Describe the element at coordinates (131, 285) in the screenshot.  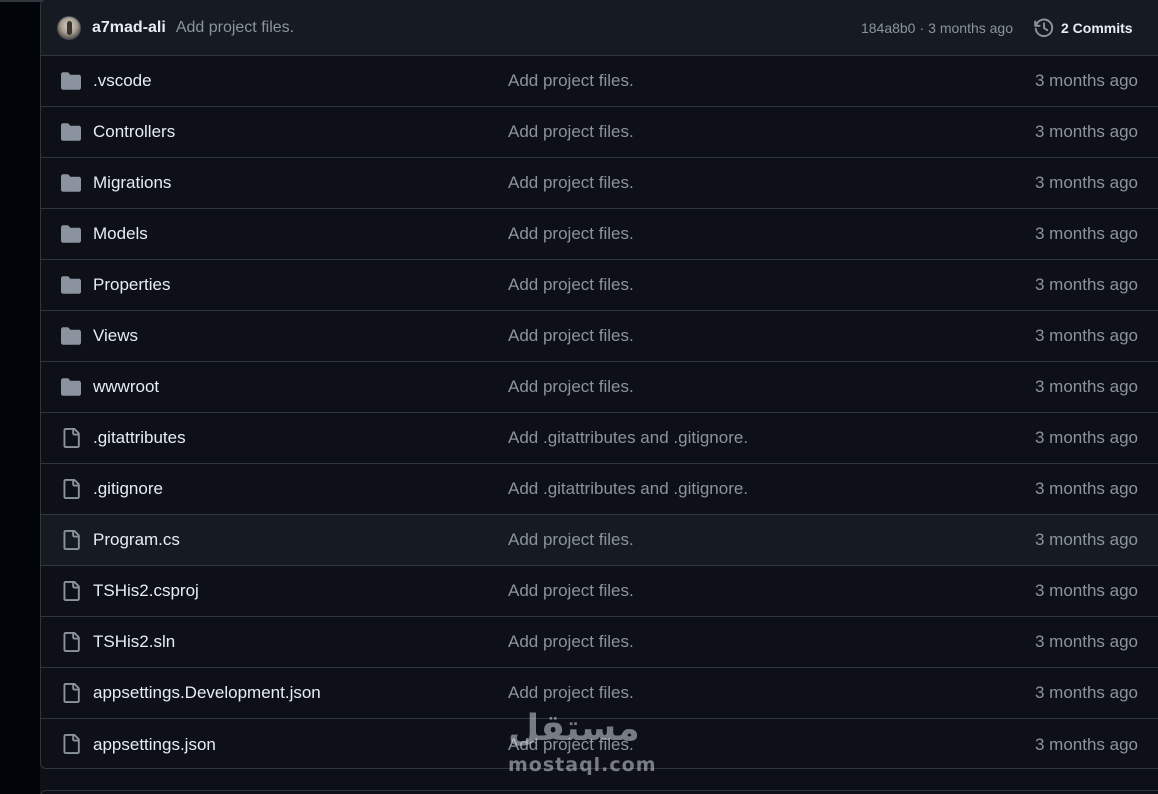
I see `file-name-link: Properties` at that location.